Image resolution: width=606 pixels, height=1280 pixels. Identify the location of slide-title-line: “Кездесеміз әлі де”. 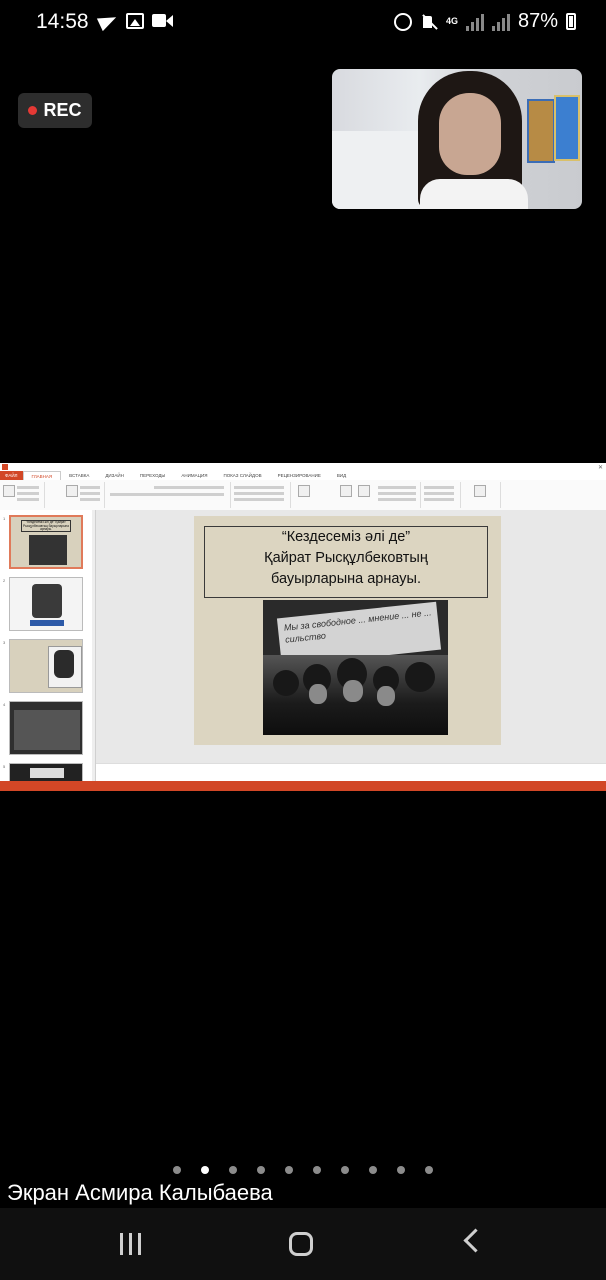
(346, 537).